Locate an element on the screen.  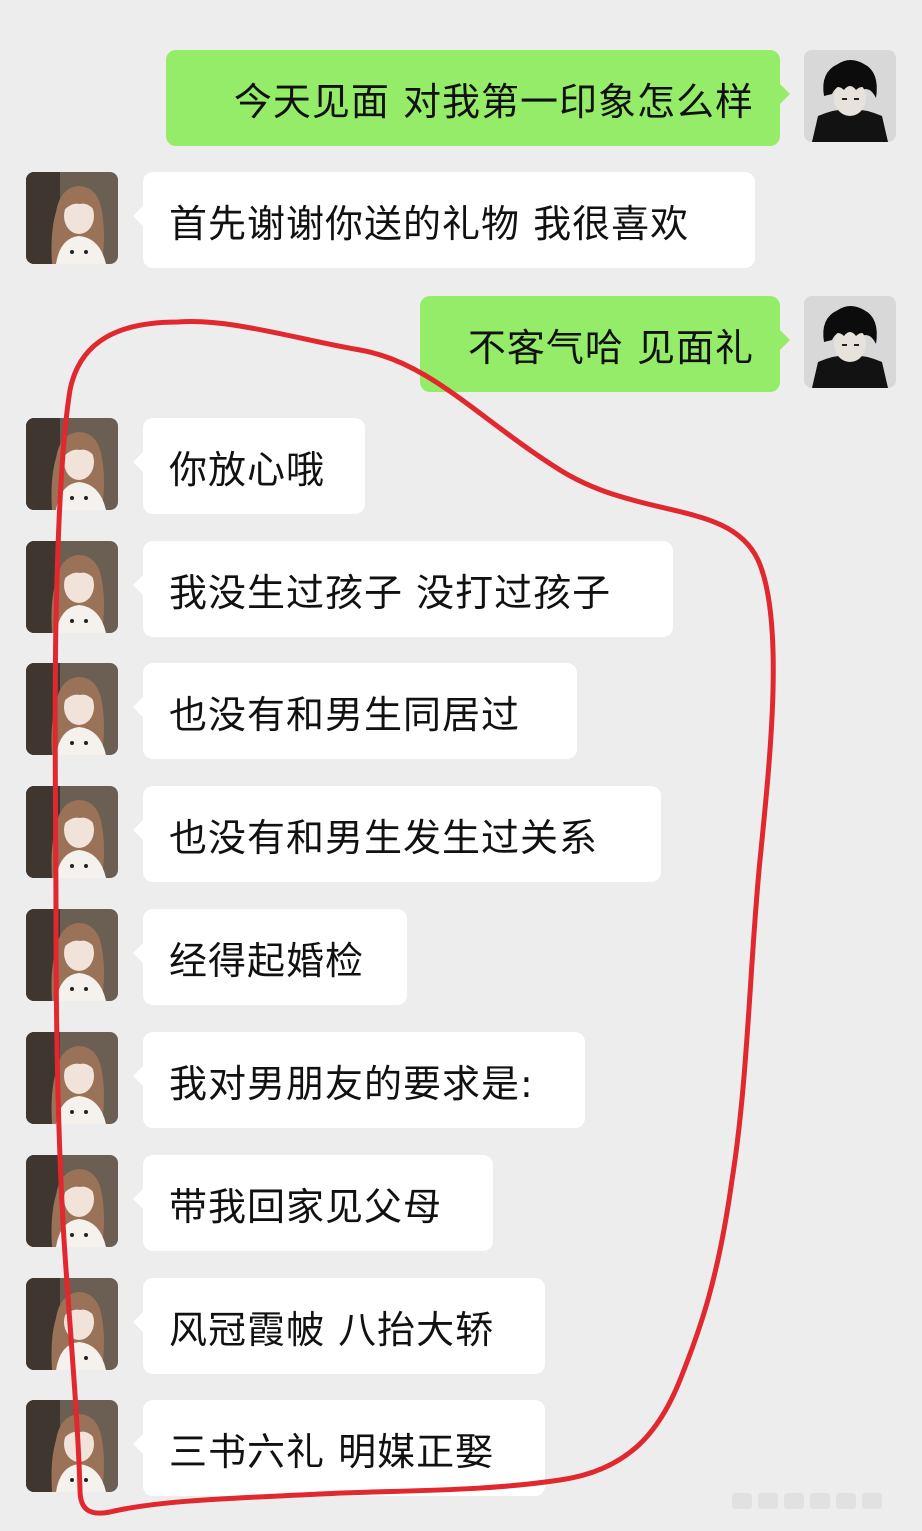
message-bubble-received: 你放心哦 is located at coordinates (249, 466).